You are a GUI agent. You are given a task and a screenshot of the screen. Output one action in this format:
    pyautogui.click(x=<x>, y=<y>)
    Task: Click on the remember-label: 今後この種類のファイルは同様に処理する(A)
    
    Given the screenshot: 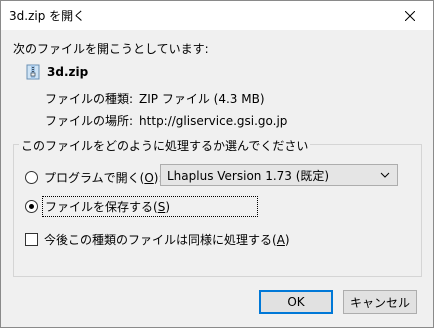 What is the action you would take?
    pyautogui.click(x=167, y=240)
    